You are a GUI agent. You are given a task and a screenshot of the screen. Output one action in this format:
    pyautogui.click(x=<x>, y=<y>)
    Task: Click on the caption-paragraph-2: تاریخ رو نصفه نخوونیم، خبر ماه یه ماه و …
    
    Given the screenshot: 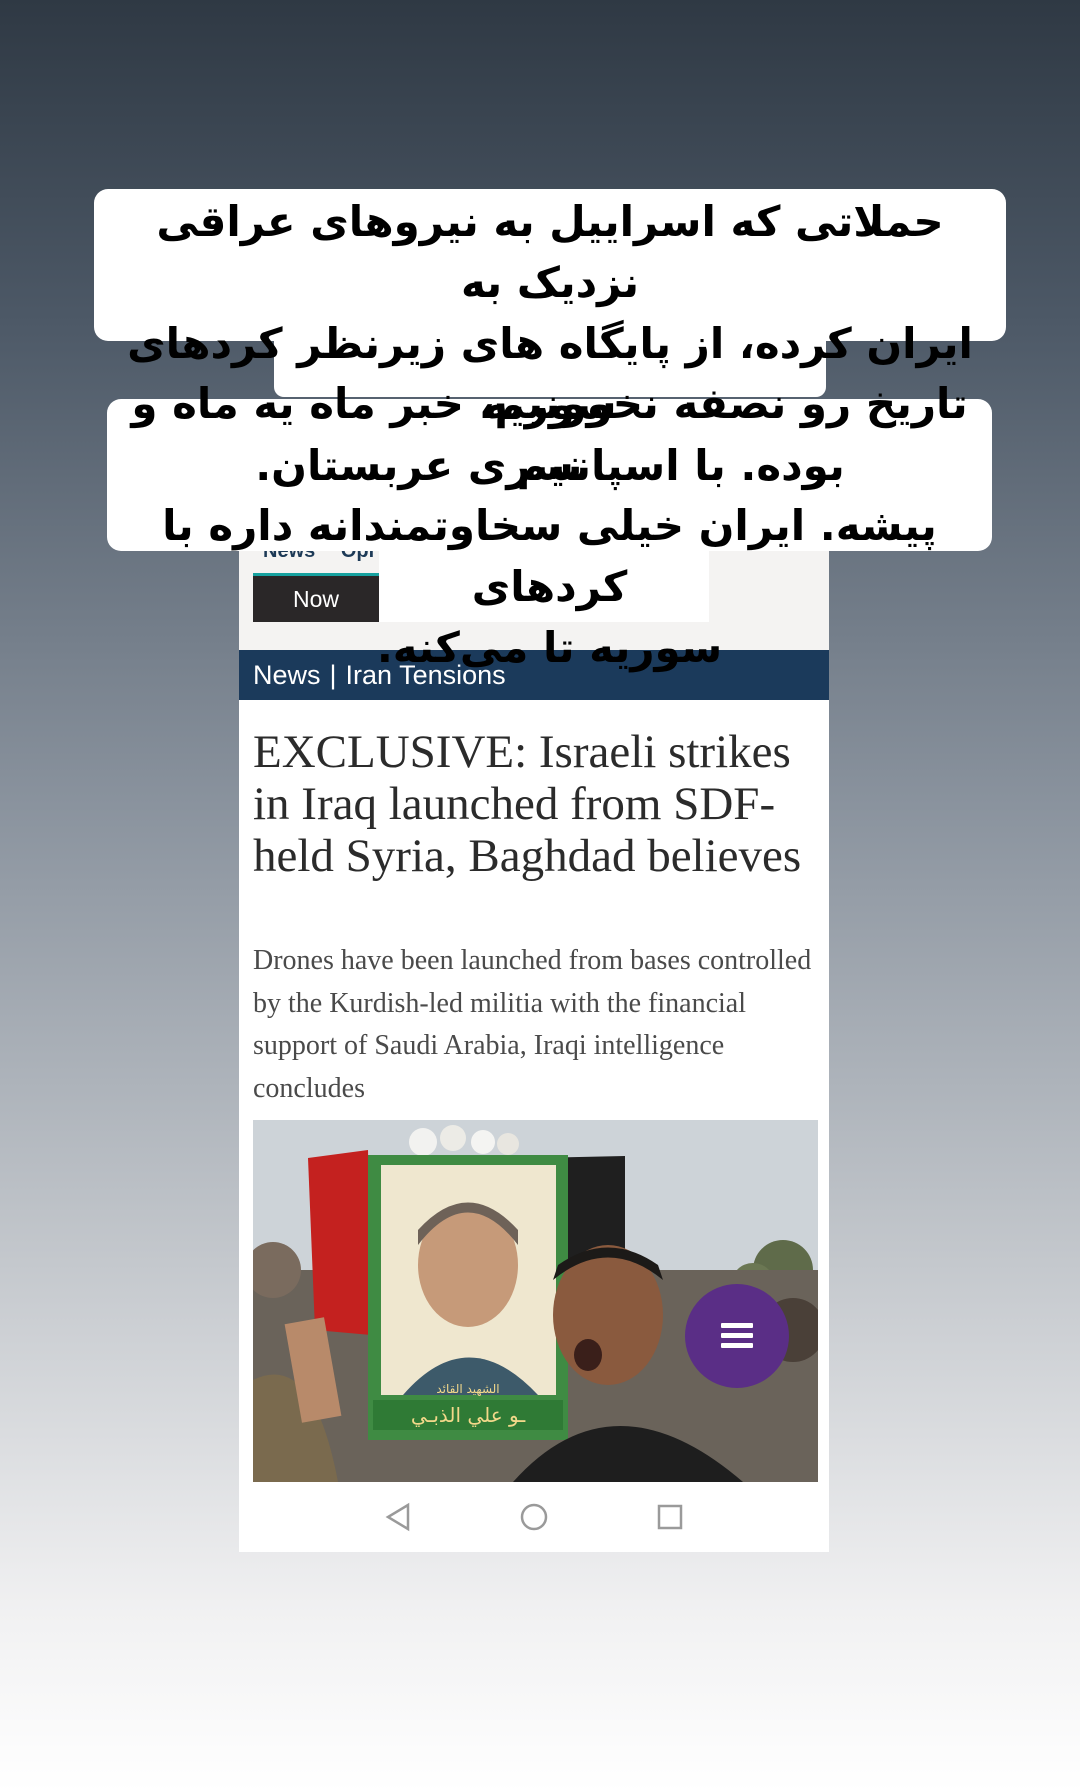 What is the action you would take?
    pyautogui.click(x=549, y=525)
    